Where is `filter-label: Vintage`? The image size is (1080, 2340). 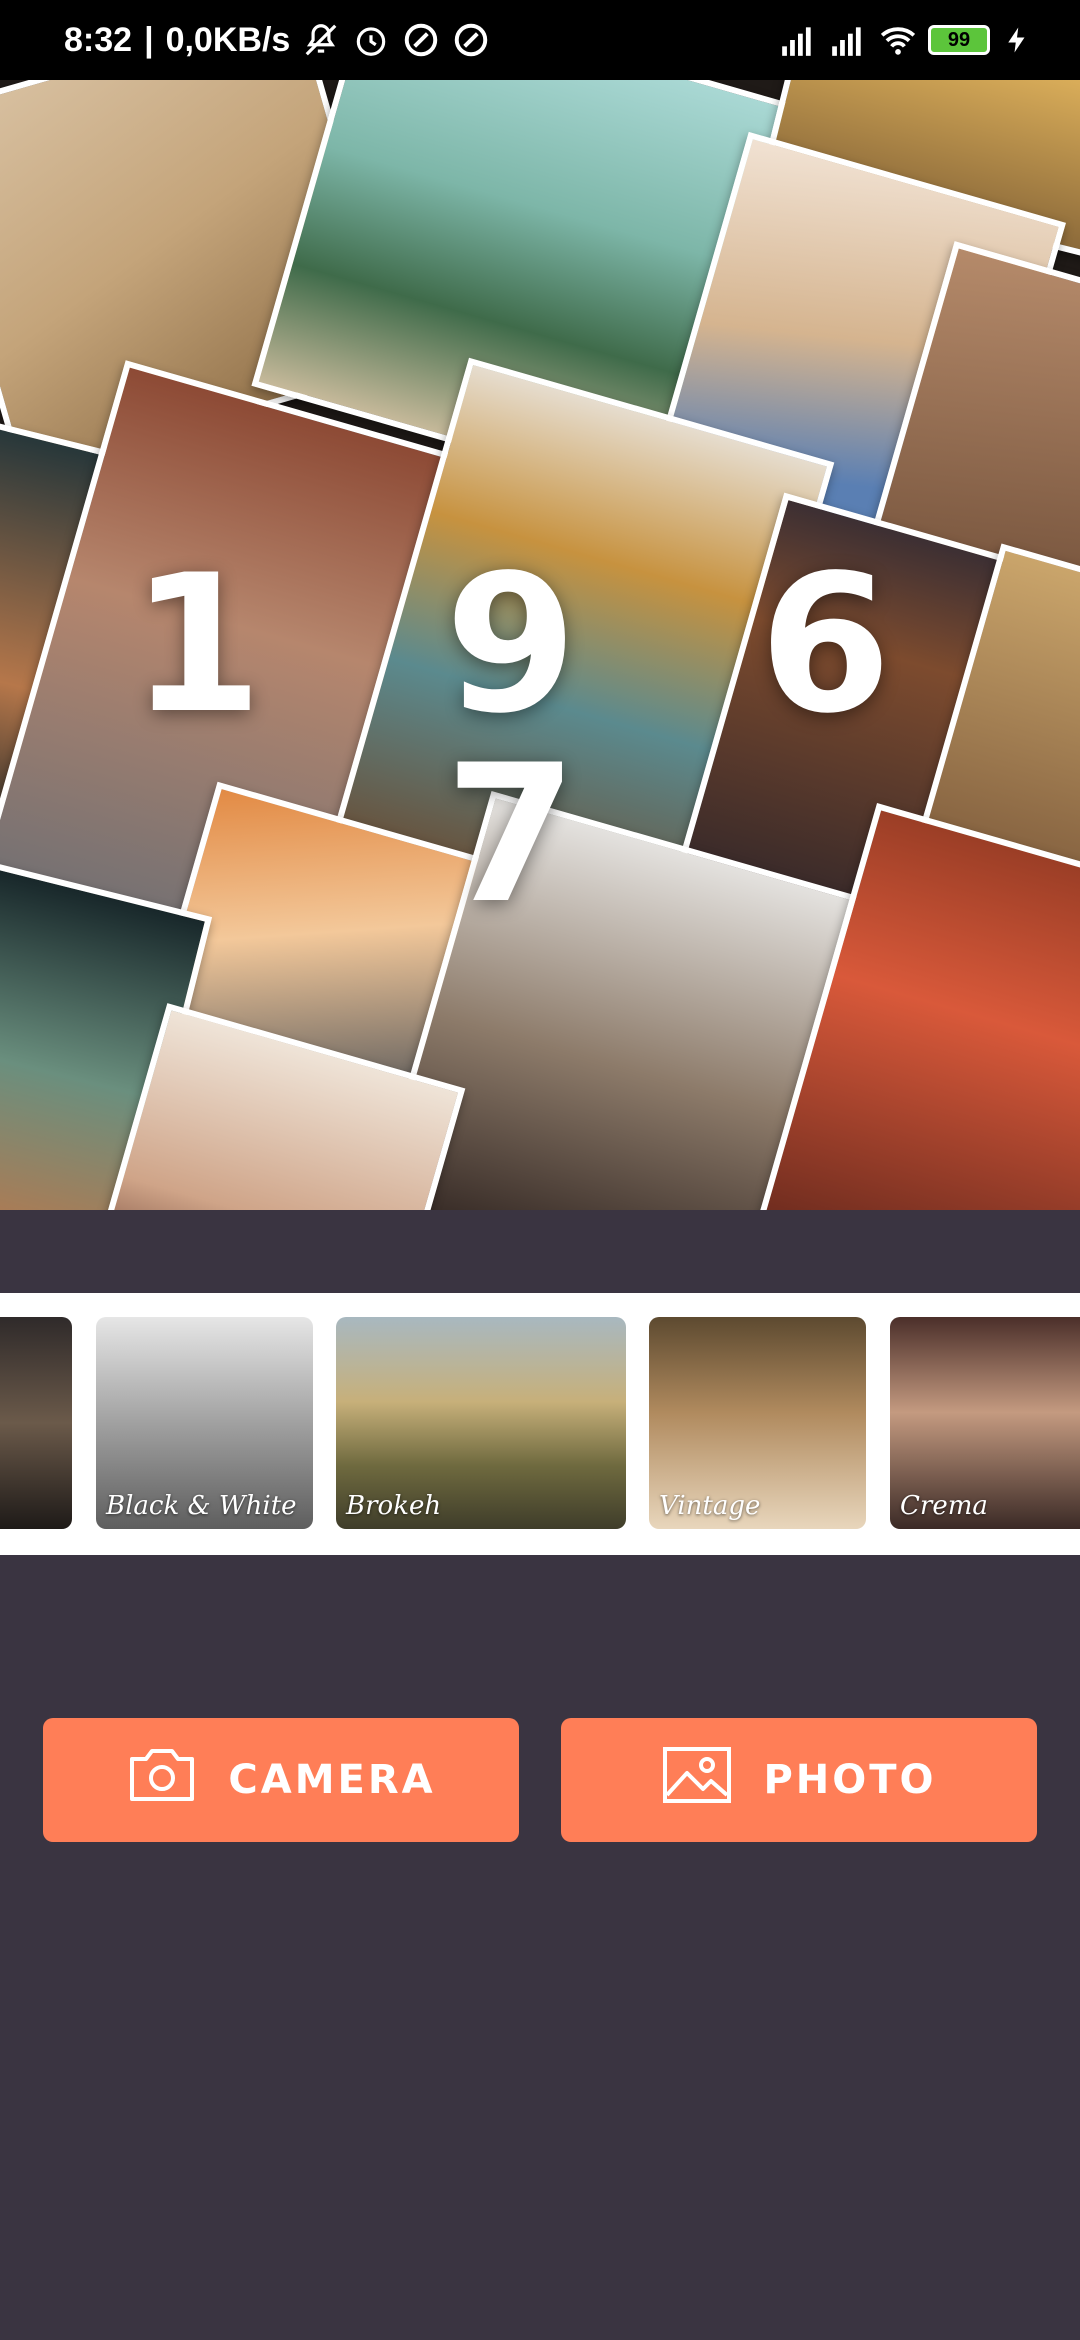
filter-label: Vintage is located at coordinates (710, 1506).